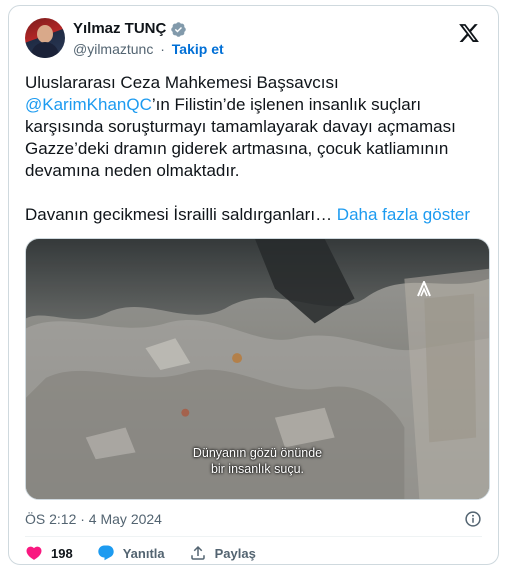  Describe the element at coordinates (184, 82) in the screenshot. I see `tweet-text-part1: Uluslararası Ceza Mahkemesi Başsavcısı` at that location.